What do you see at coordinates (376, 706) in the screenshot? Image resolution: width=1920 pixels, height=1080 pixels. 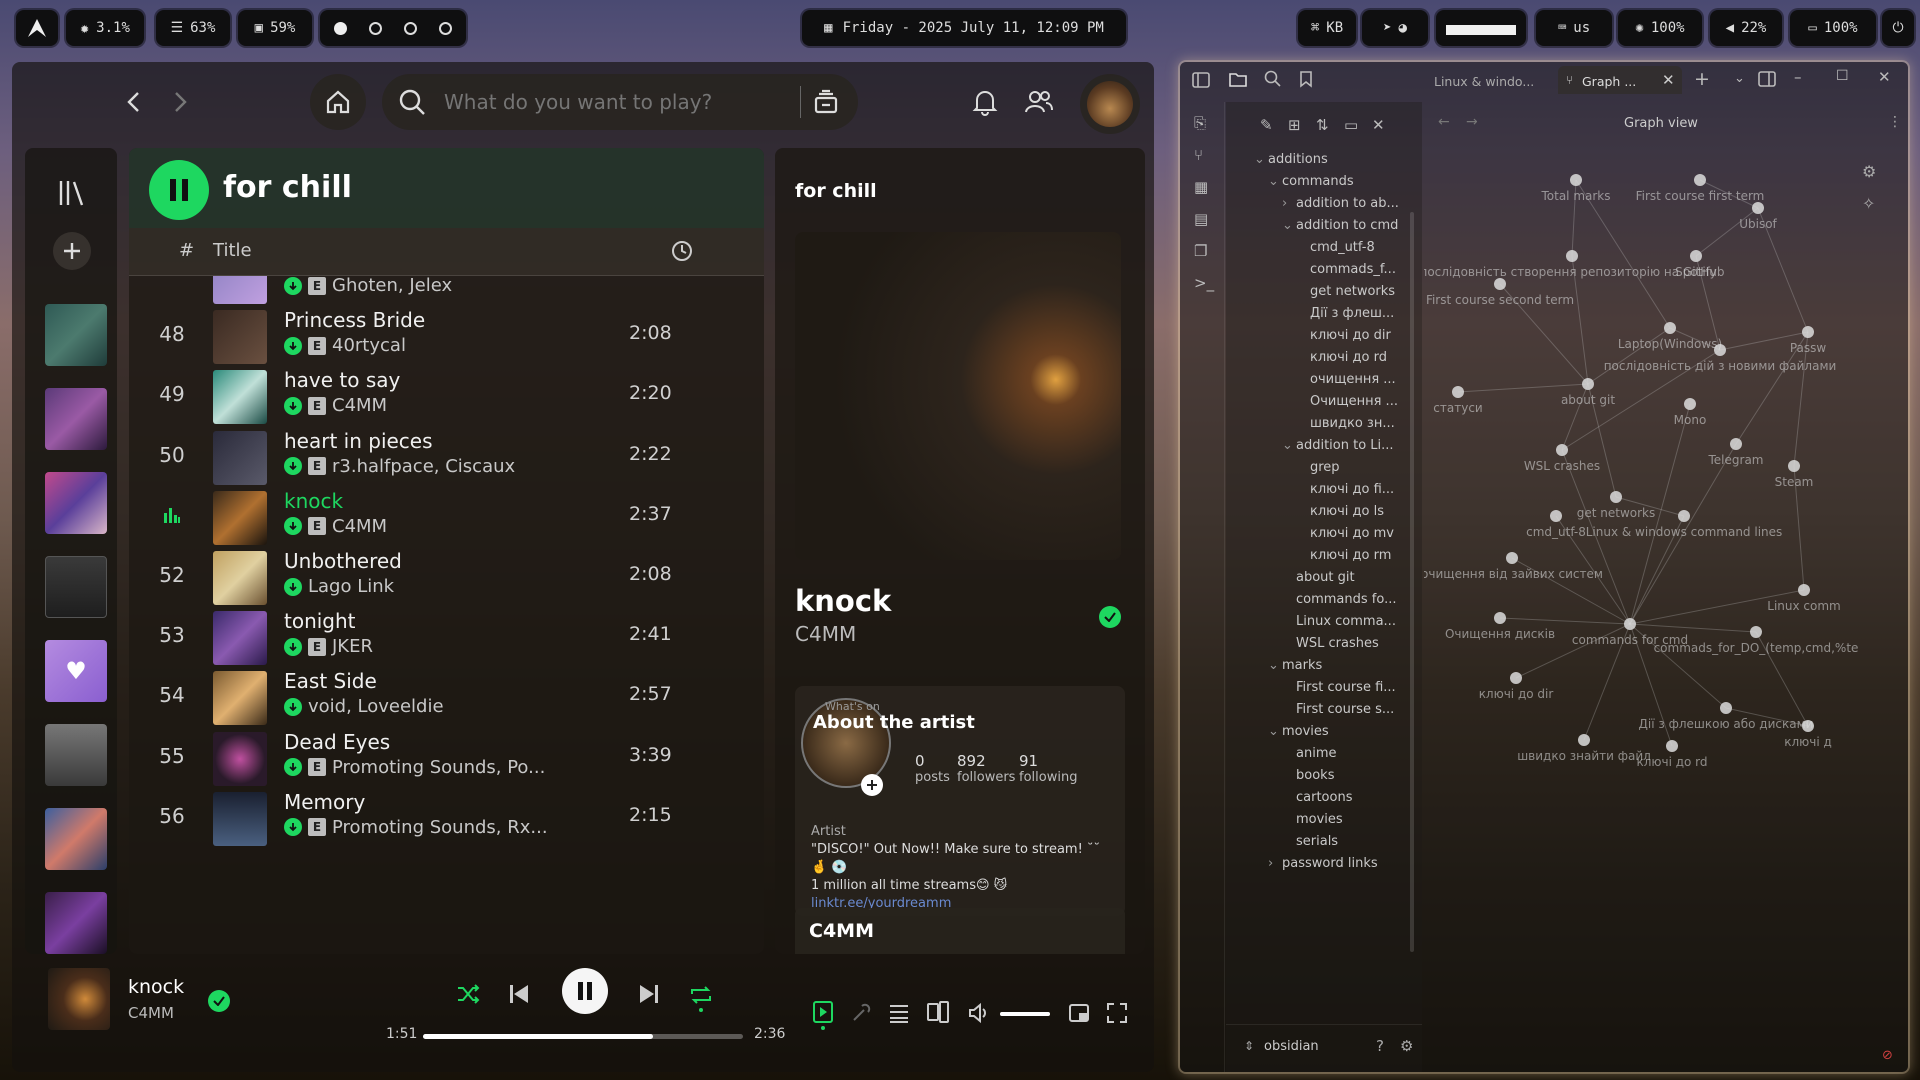 I see `track-artist: void, Loveeldie` at bounding box center [376, 706].